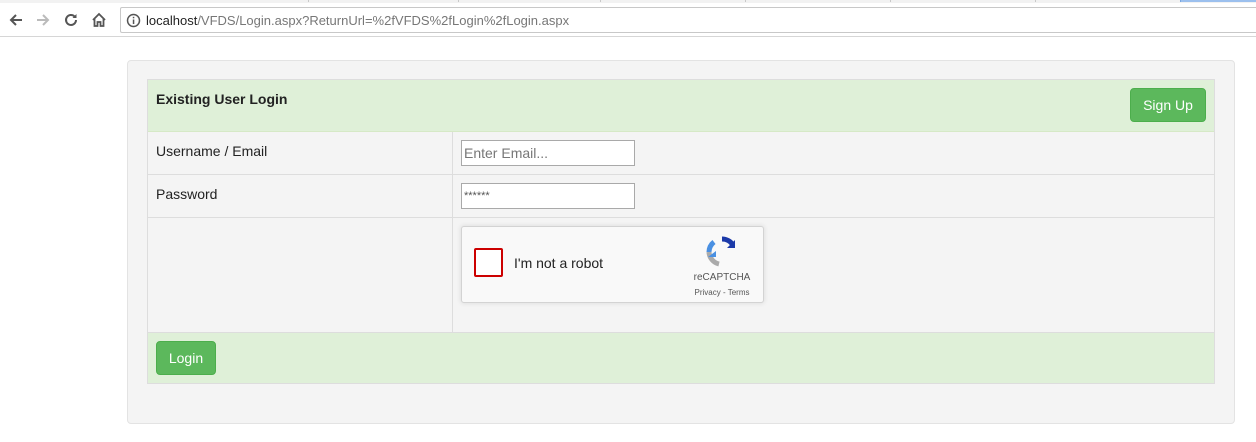  I want to click on recaptcha-links: Privacy - Terms, so click(722, 292).